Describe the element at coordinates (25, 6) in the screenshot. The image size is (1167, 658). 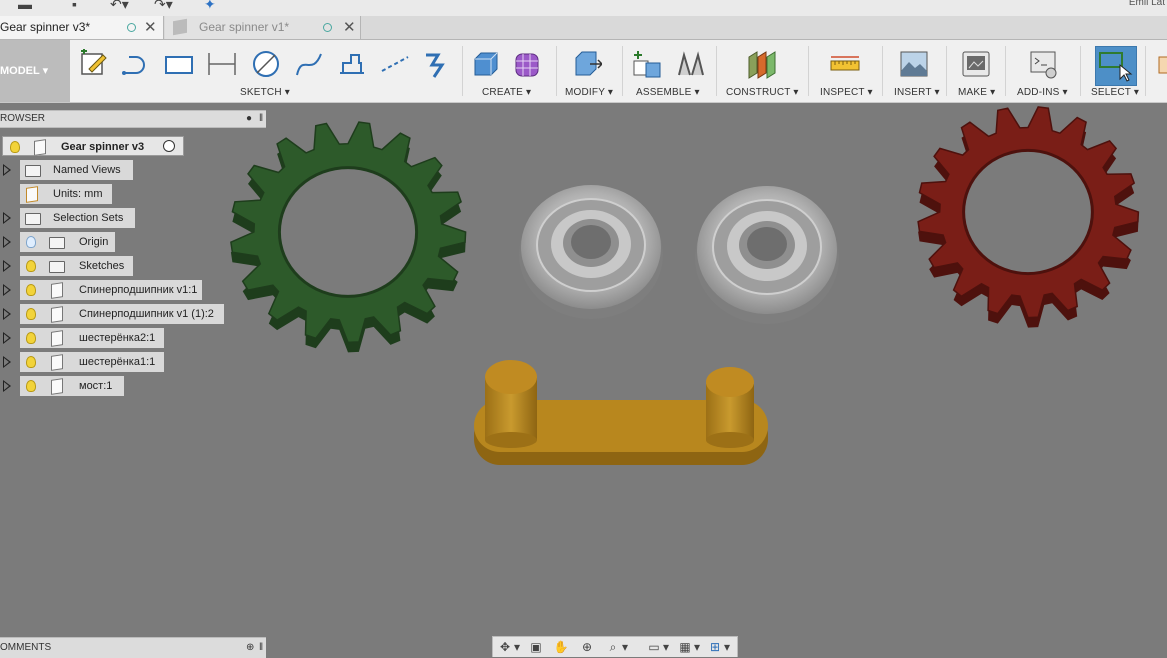
I see `file-menu-icon: ▬` at that location.